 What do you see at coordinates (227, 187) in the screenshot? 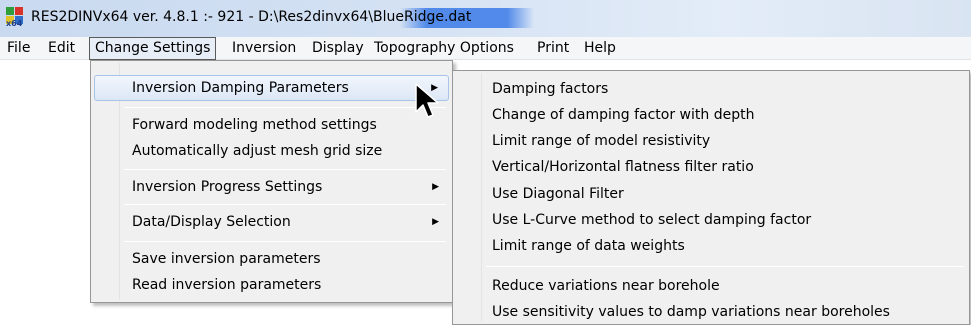
I see `menu-item-label: Inversion Progress Settings` at bounding box center [227, 187].